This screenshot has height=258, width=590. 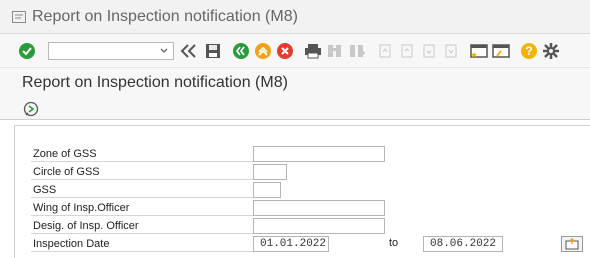 What do you see at coordinates (319, 226) in the screenshot?
I see `desig-of-insp-officer-input` at bounding box center [319, 226].